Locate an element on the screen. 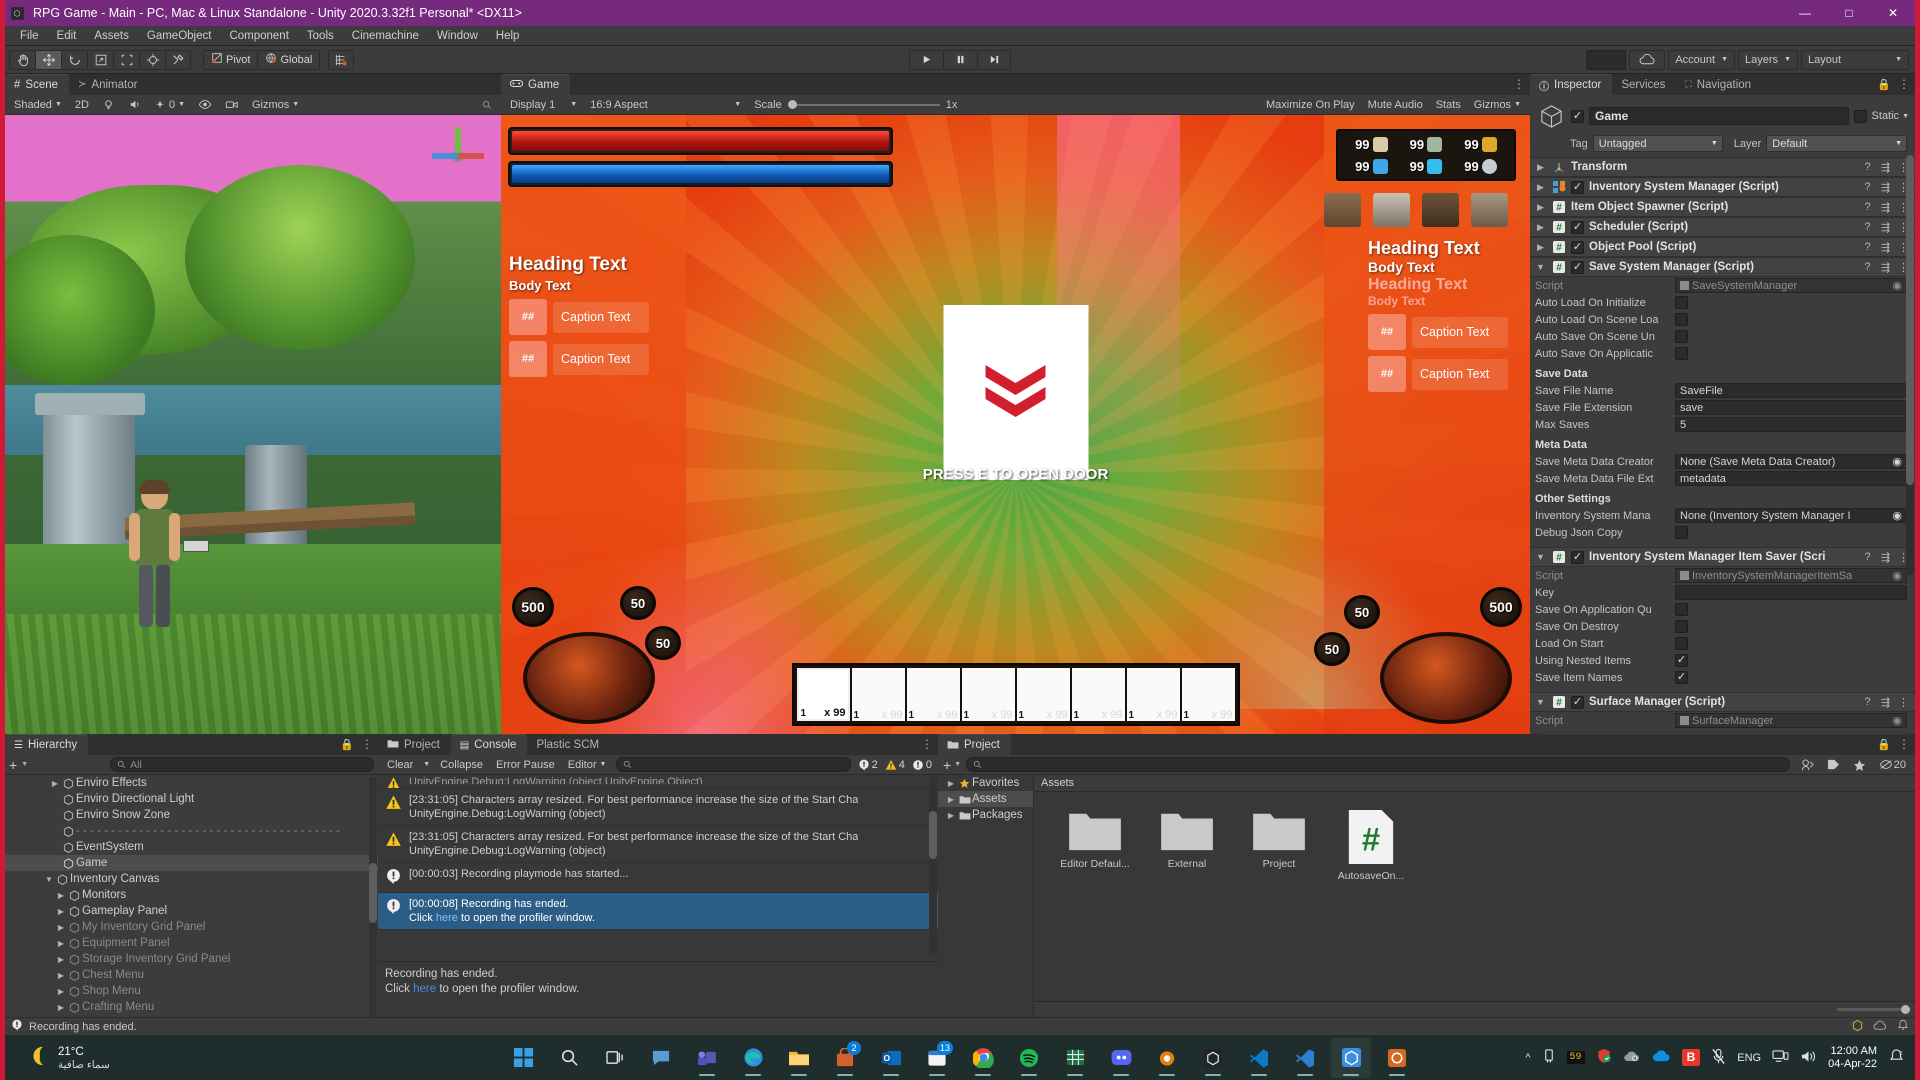 The height and width of the screenshot is (1080, 1920). gameobject-active-toggle is located at coordinates (1577, 116).